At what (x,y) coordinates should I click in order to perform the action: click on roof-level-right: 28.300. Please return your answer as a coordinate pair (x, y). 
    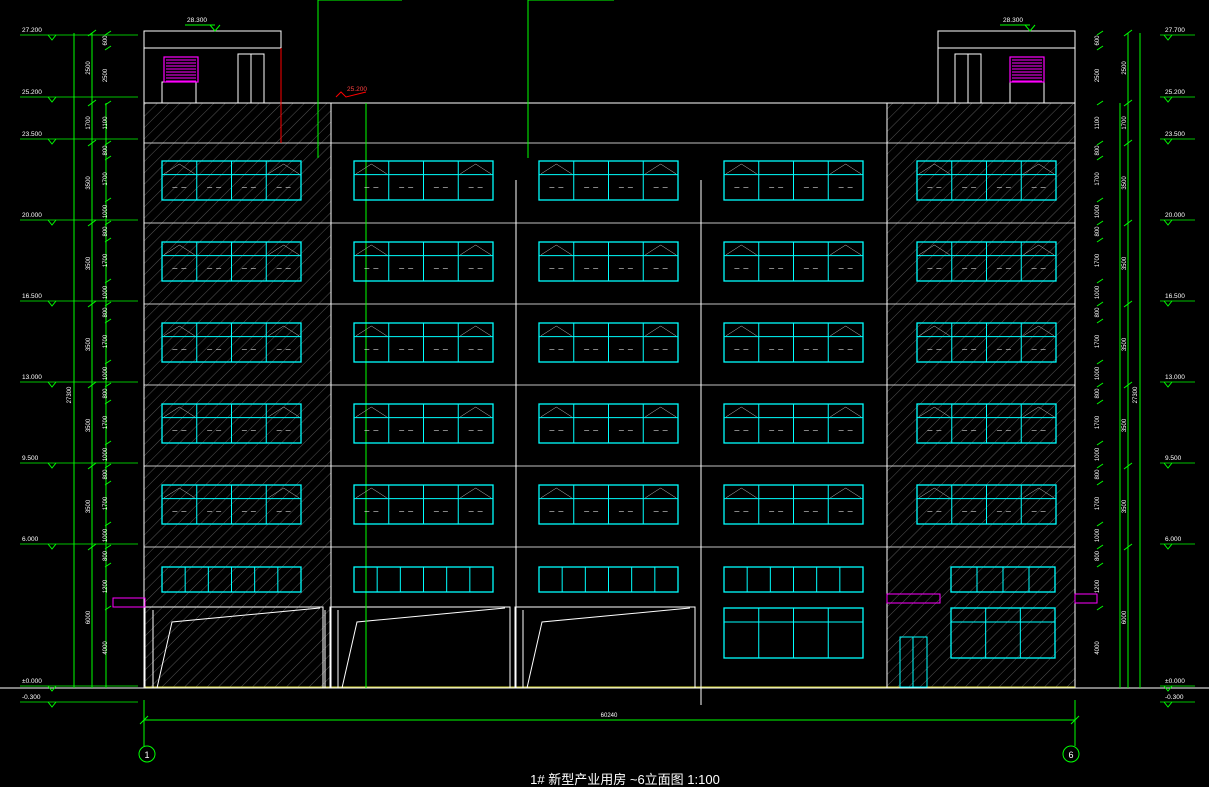
    Looking at the image, I should click on (1013, 20).